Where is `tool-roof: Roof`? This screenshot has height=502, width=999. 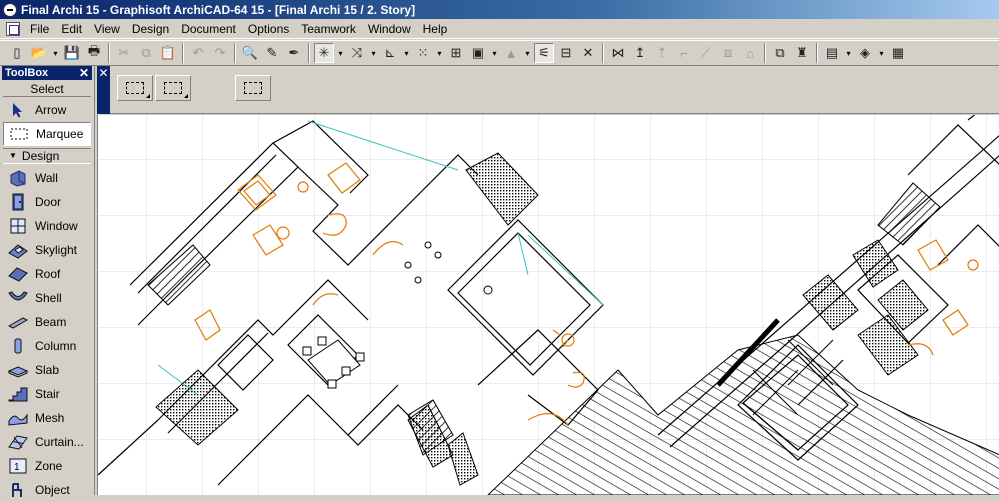 tool-roof: Roof is located at coordinates (47, 274).